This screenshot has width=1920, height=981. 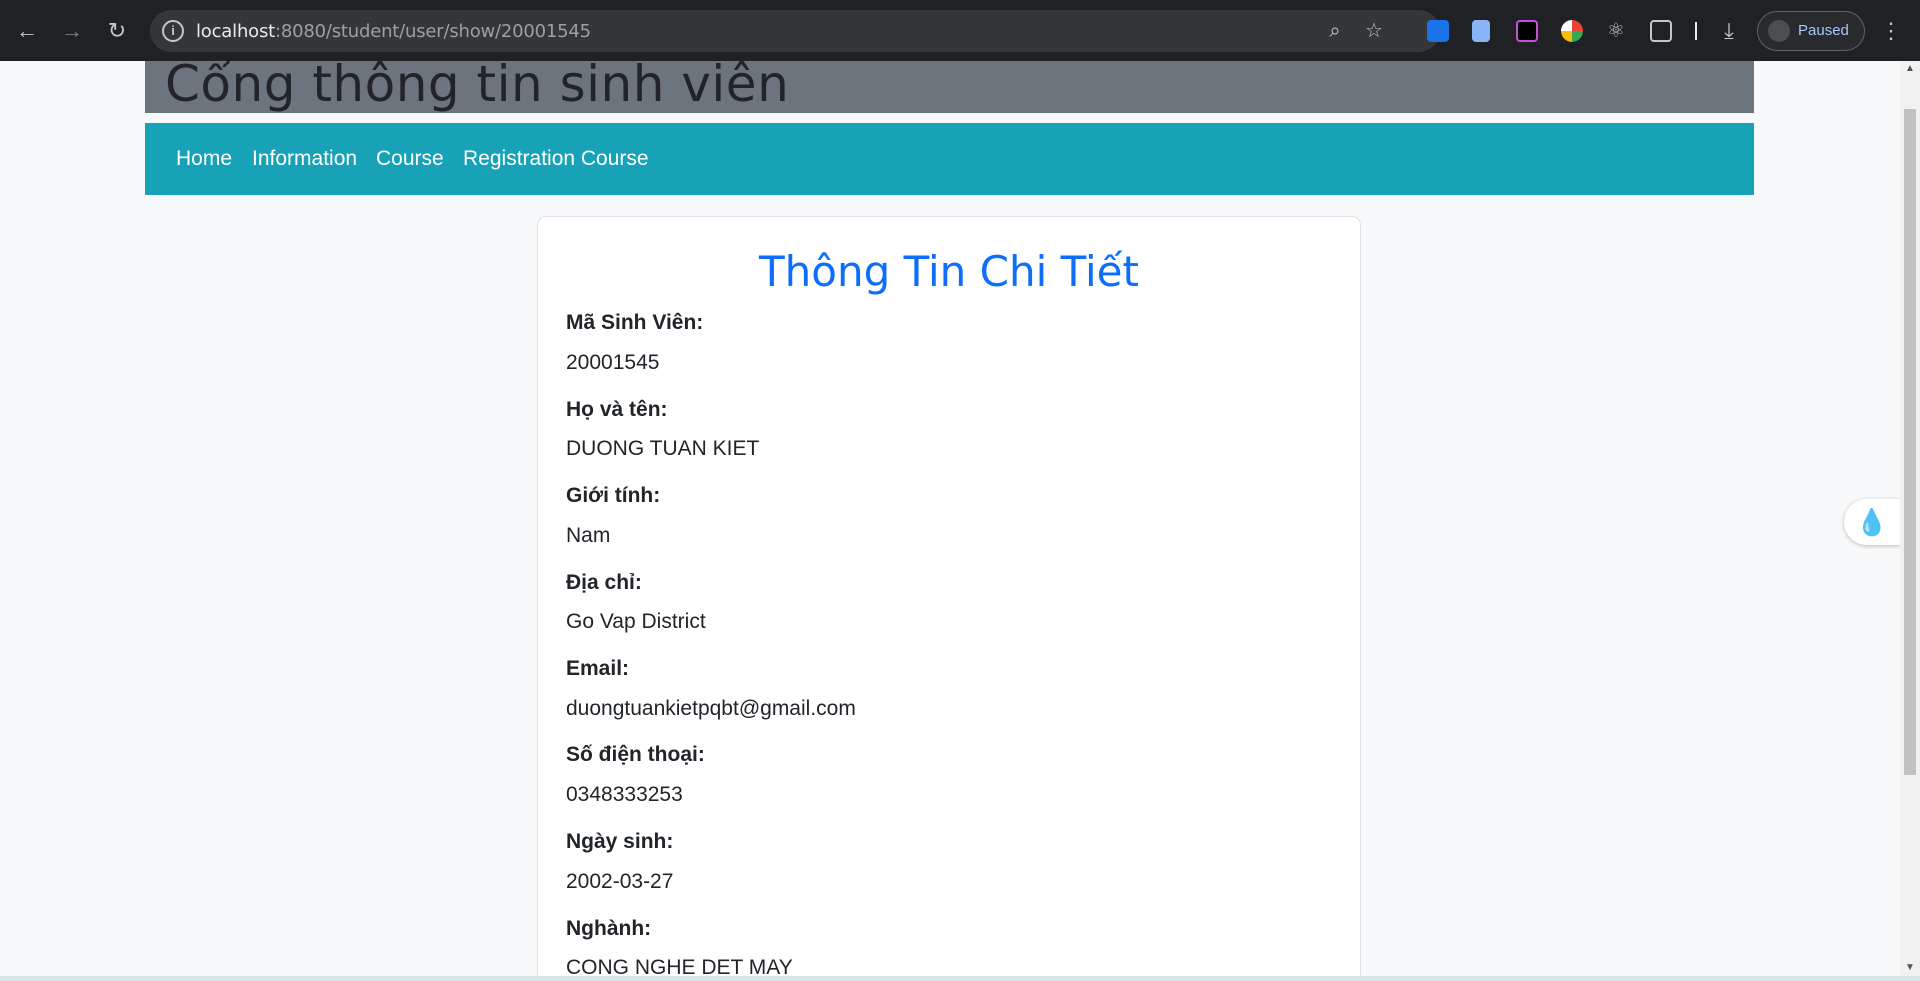 I want to click on label-gender: Giới tính:, so click(x=613, y=495).